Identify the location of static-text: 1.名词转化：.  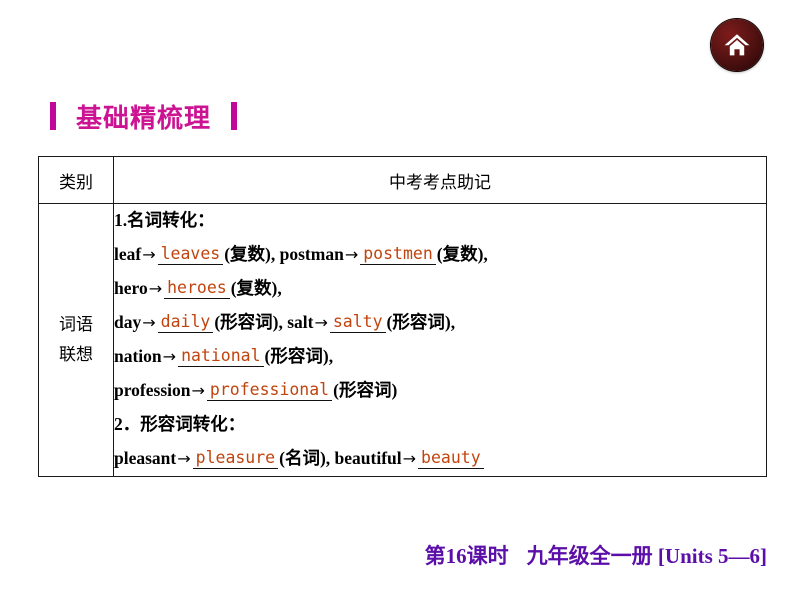
(164, 220).